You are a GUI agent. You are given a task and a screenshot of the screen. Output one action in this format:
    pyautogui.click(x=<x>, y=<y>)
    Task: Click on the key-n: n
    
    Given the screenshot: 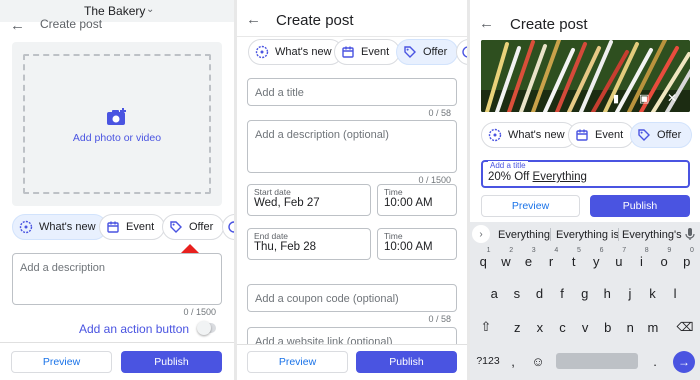 What is the action you would take?
    pyautogui.click(x=630, y=327)
    